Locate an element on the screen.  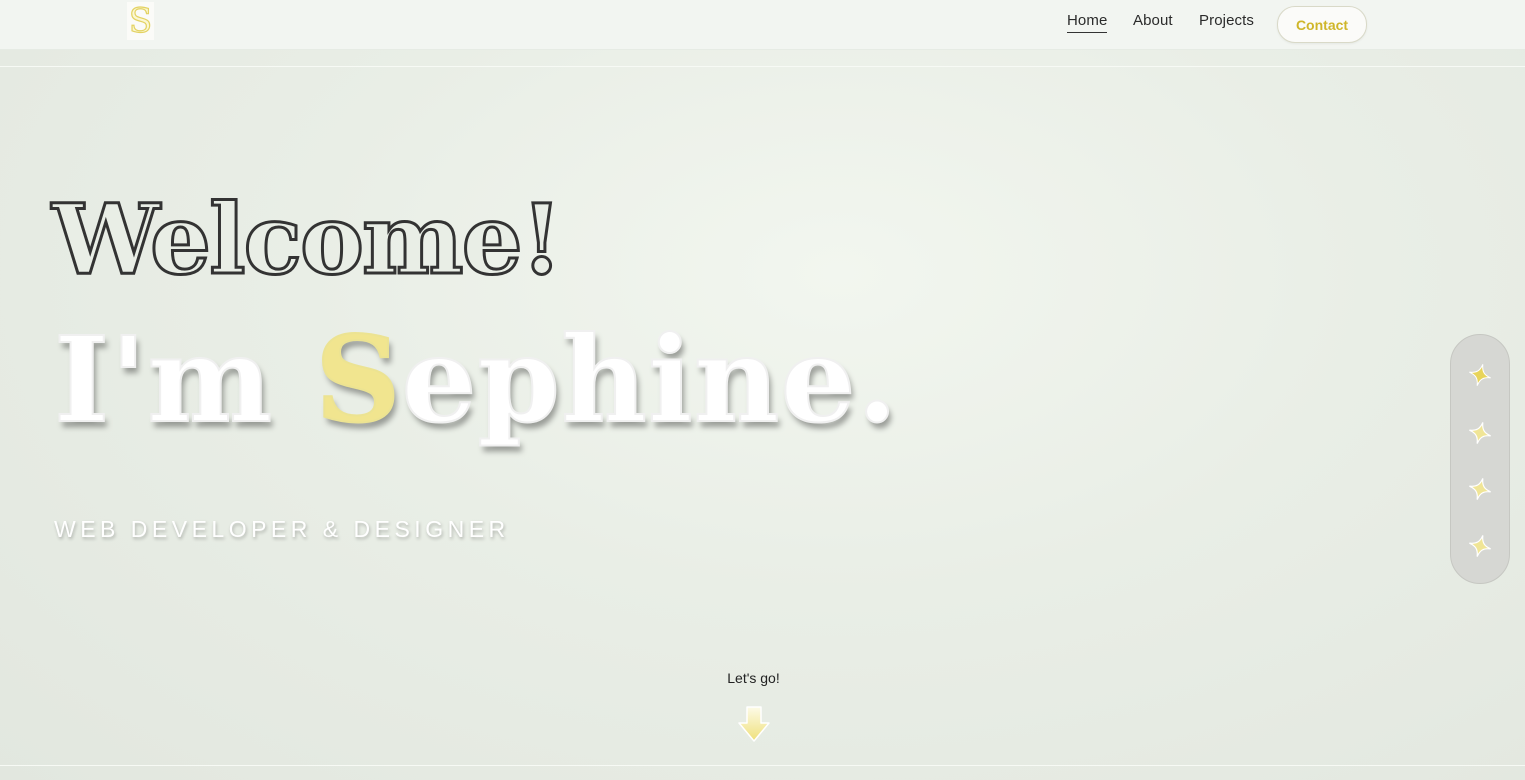
hero-intro-highlight: S is located at coordinates (358, 379).